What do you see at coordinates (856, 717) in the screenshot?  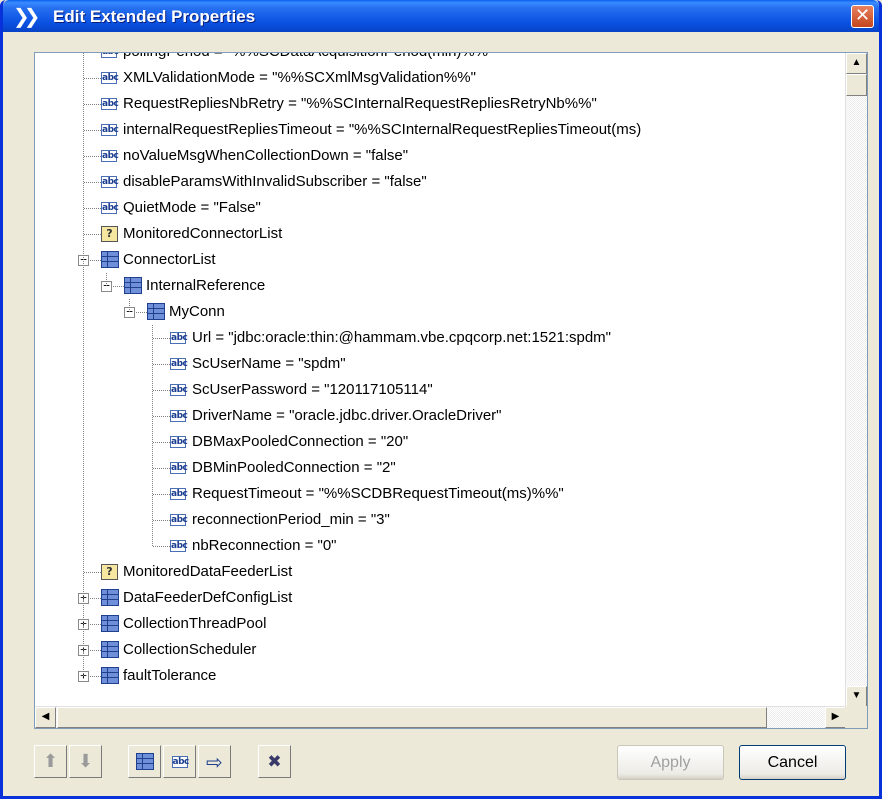 I see `scrollbar-corner` at bounding box center [856, 717].